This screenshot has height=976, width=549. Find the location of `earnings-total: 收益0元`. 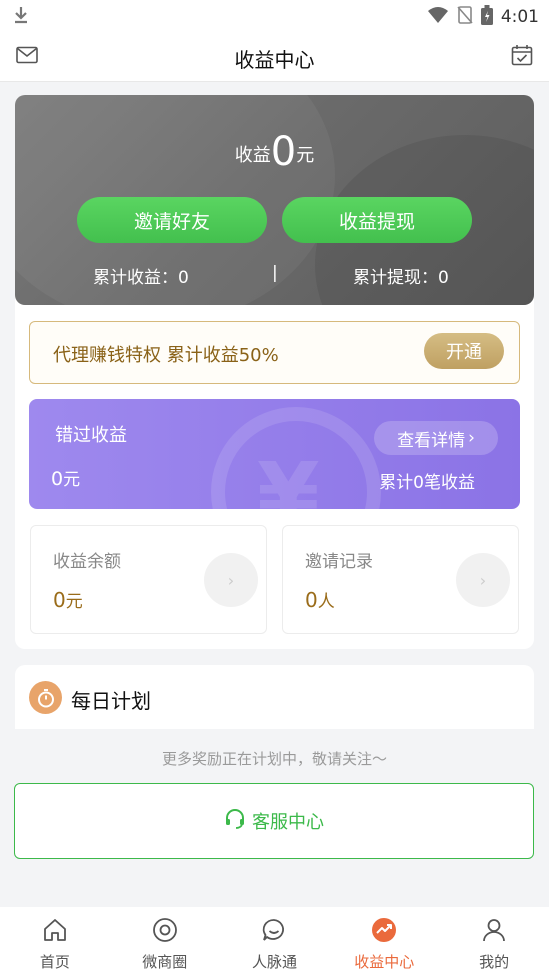

earnings-total: 收益0元 is located at coordinates (274, 152).